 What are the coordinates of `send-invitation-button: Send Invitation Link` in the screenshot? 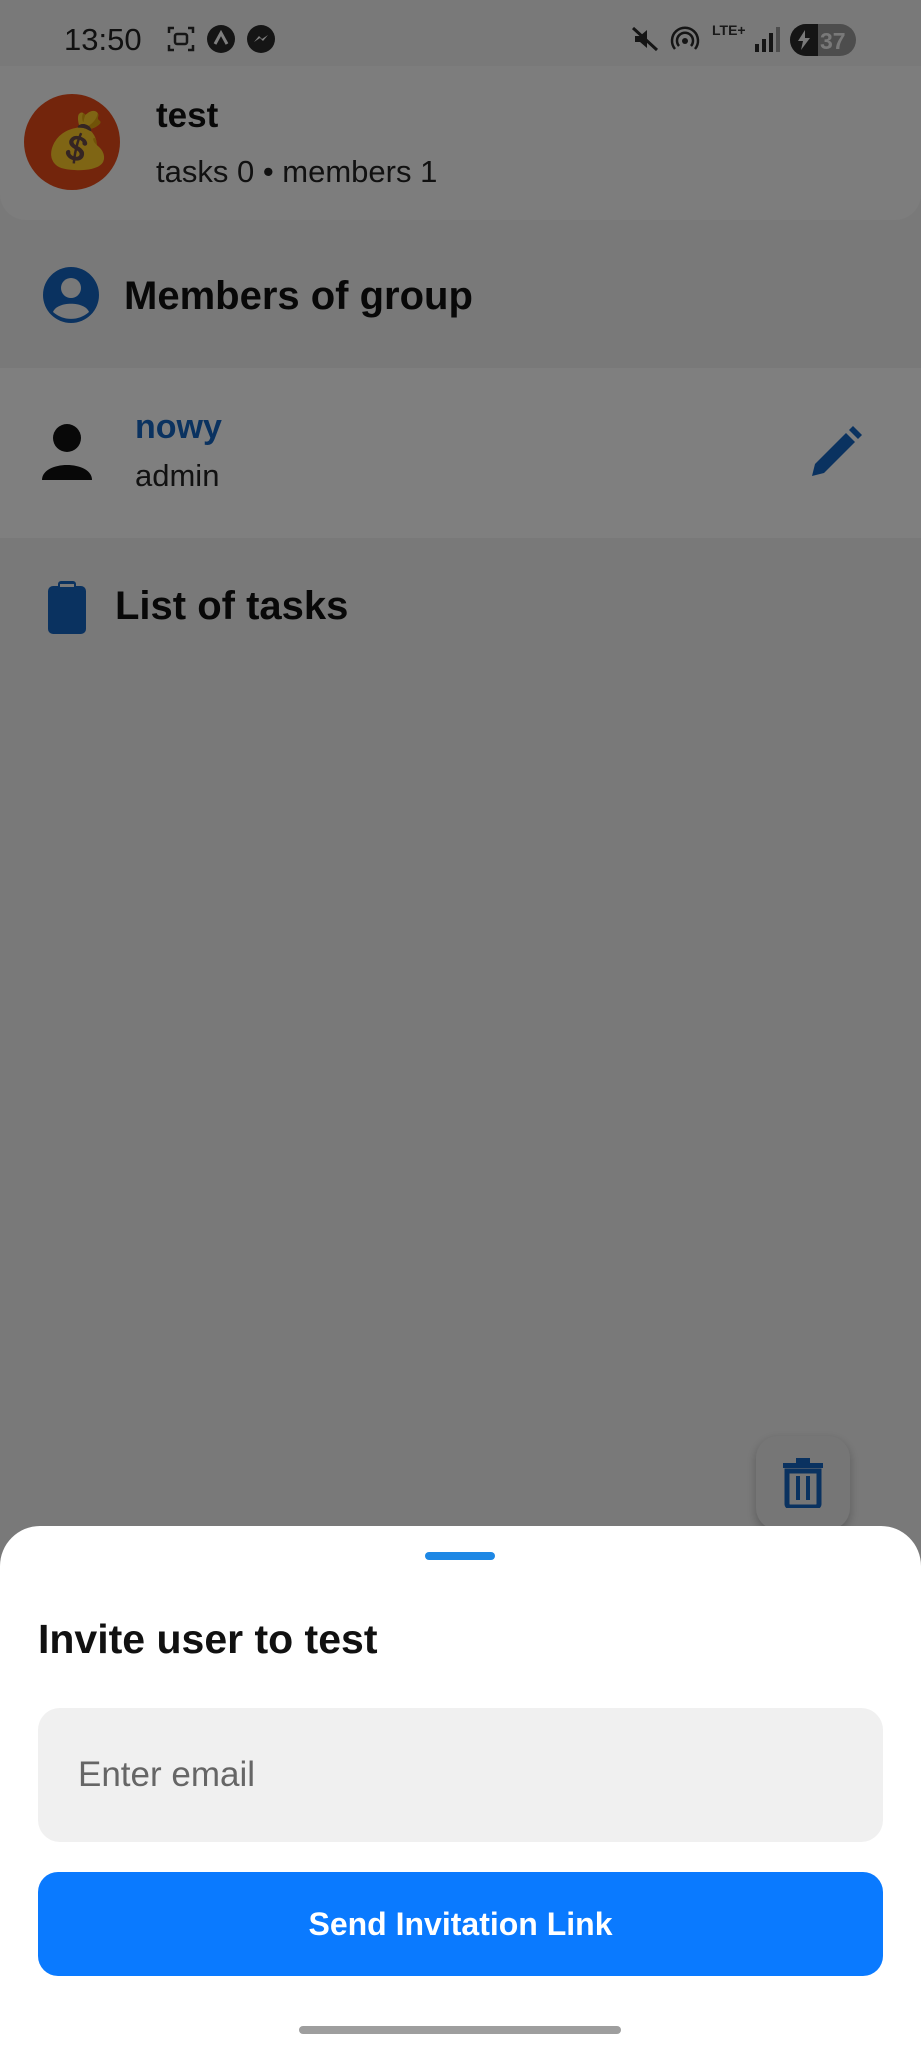 It's located at (460, 1924).